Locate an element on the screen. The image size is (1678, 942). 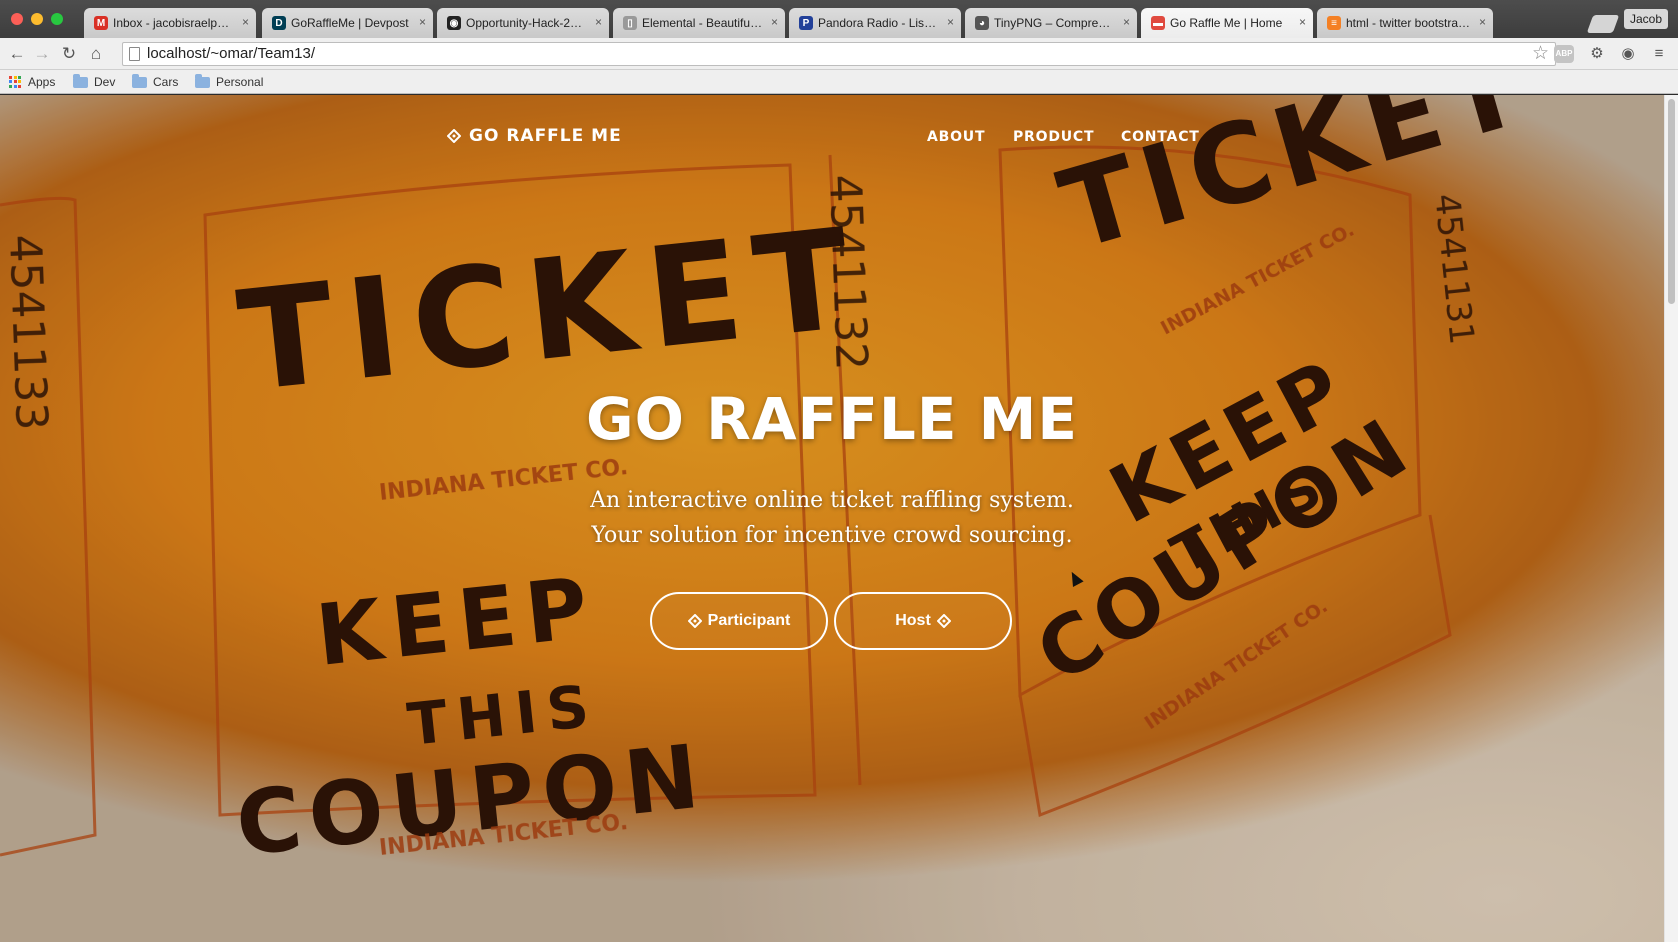
minimize-window-button is located at coordinates (37, 19).